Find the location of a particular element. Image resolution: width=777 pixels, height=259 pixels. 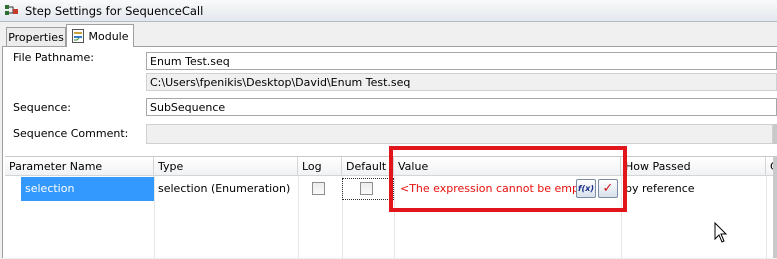

column-header-default: Default is located at coordinates (368, 166).